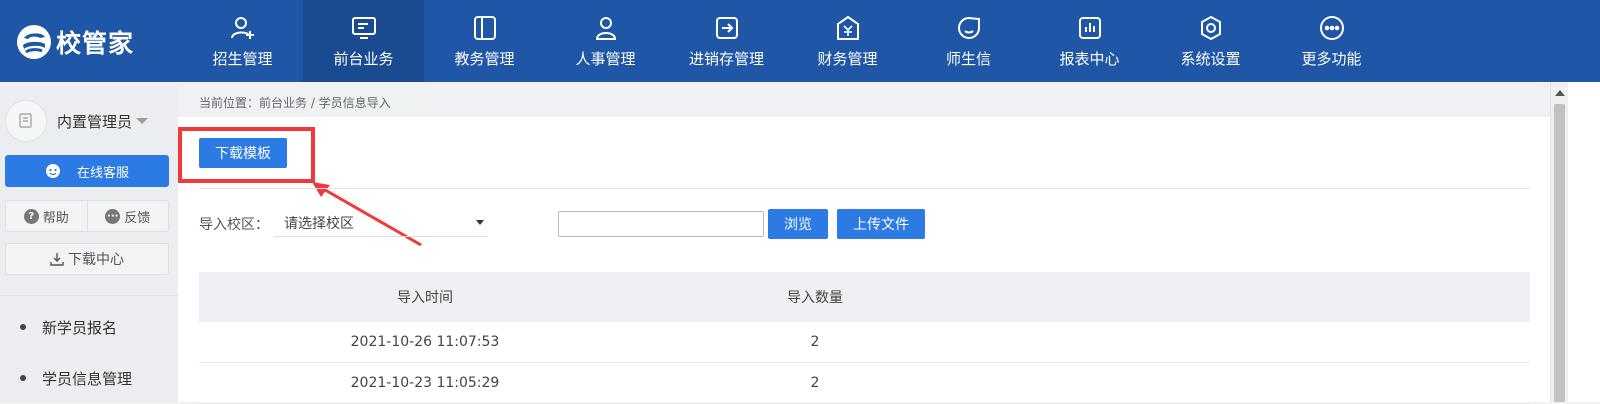 Image resolution: width=1600 pixels, height=404 pixels. Describe the element at coordinates (89, 378) in the screenshot. I see `sidebar-item-student-info: 学员信息管理` at that location.